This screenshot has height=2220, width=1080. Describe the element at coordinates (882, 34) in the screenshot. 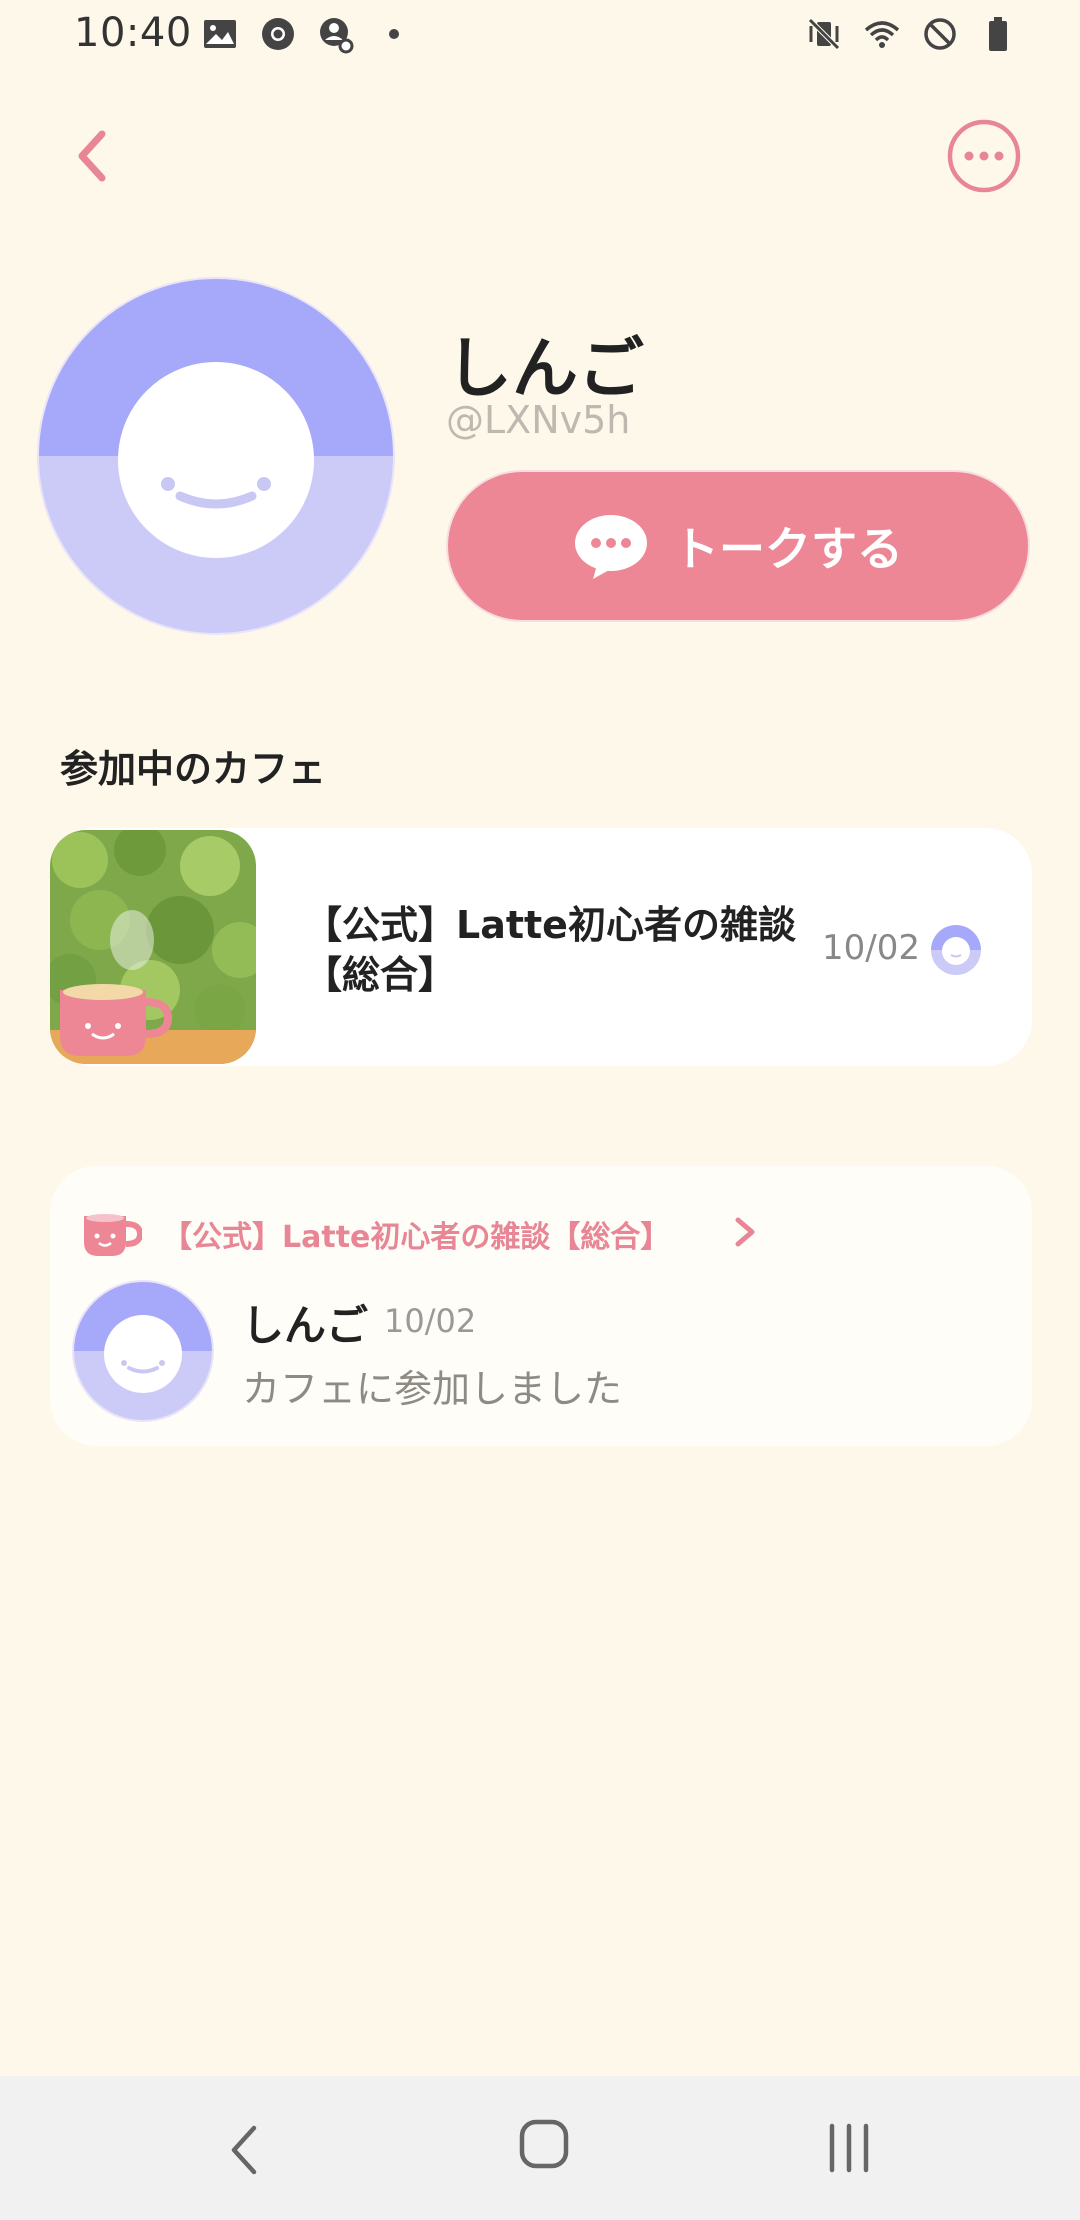

I see `wifi-icon` at that location.